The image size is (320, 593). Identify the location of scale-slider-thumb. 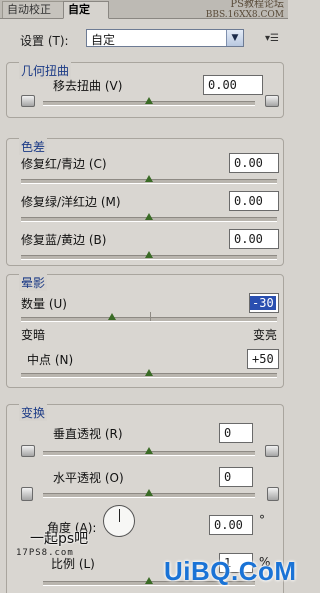
(149, 580).